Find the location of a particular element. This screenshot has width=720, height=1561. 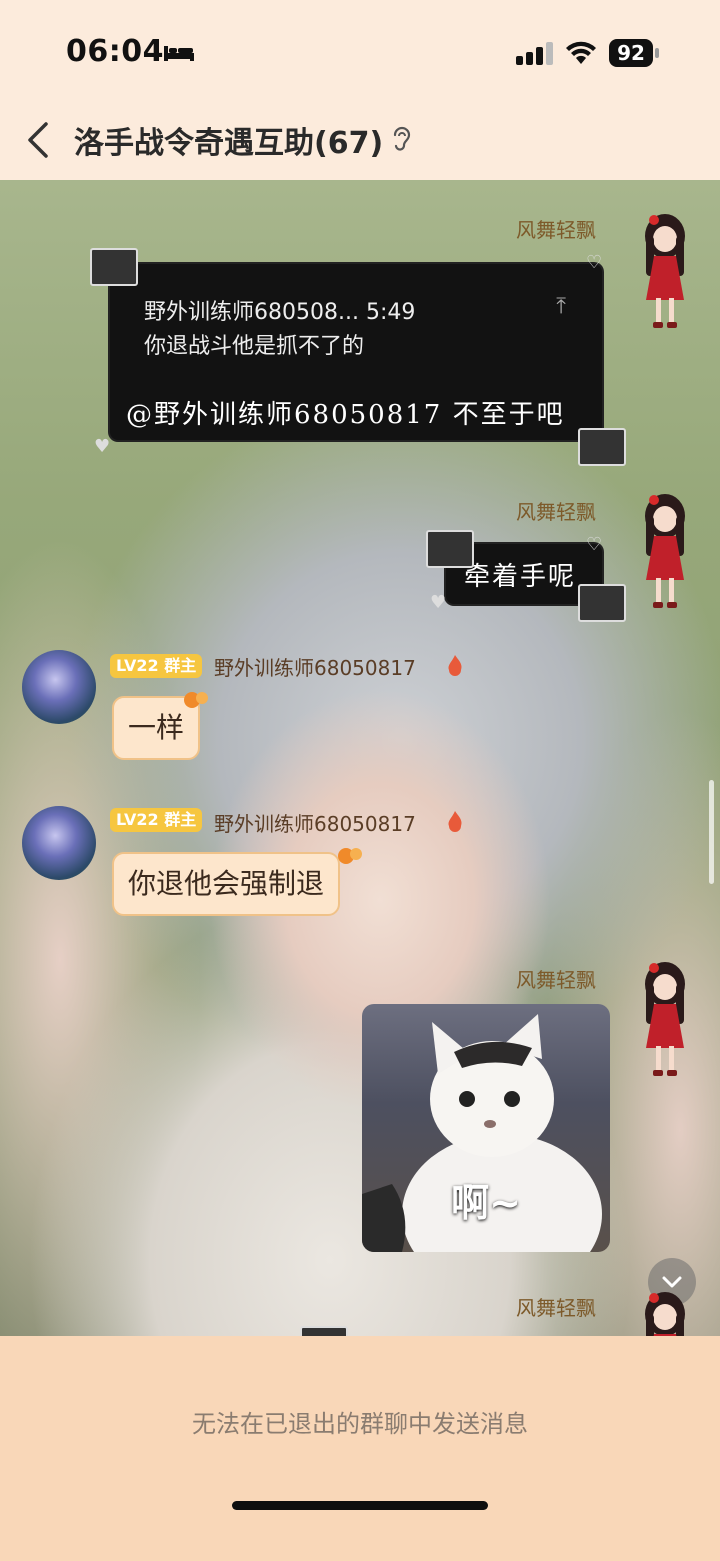

battery-level: 92 is located at coordinates (631, 53).